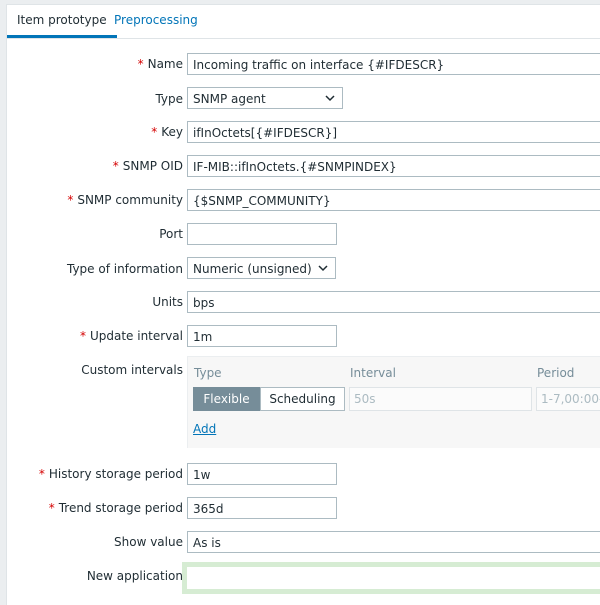 This screenshot has width=600, height=605. I want to click on port-label: Port, so click(171, 234).